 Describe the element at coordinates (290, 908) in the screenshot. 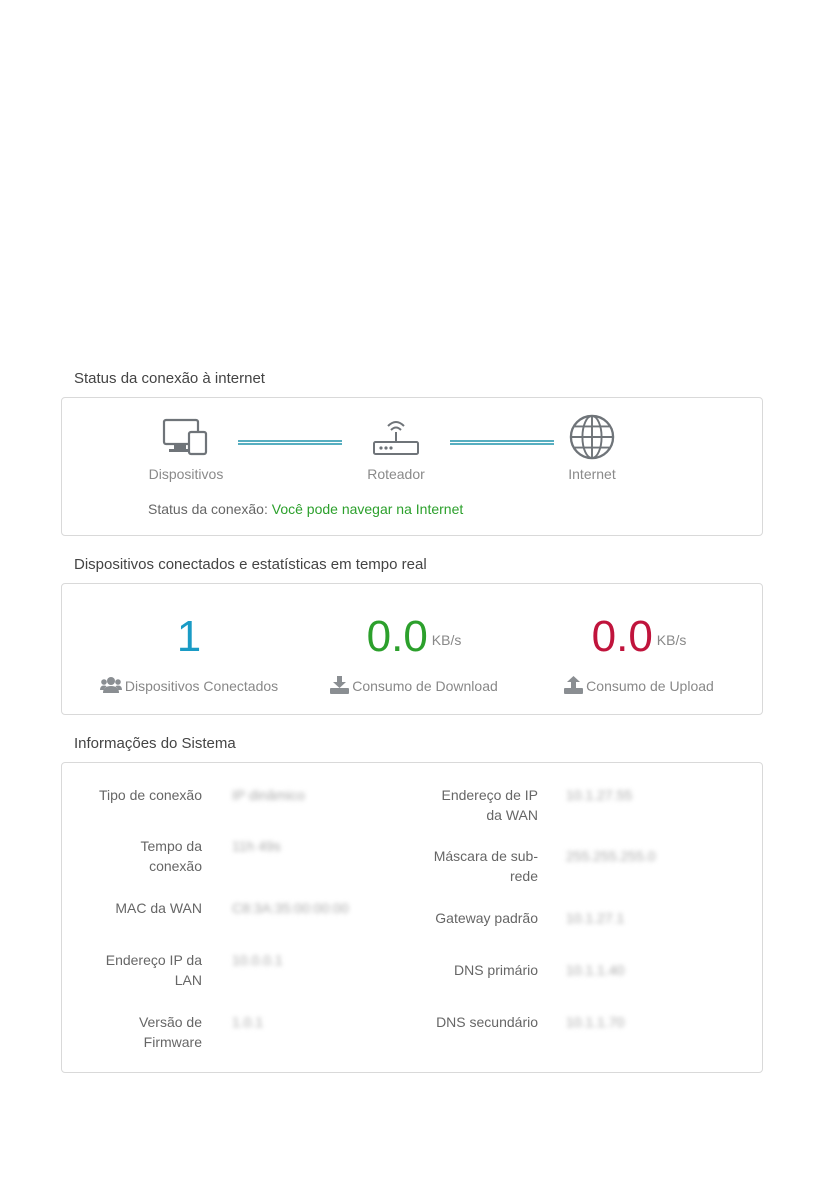

I see `info-value: C8:3A:35:00:00:00` at that location.